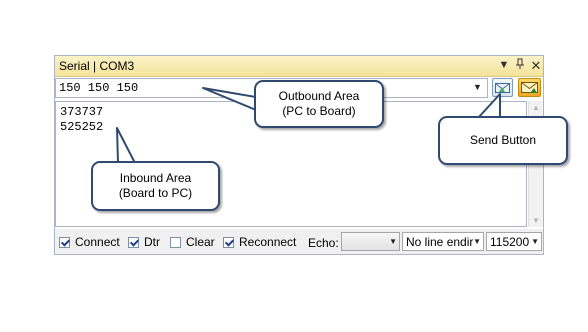  Describe the element at coordinates (319, 111) in the screenshot. I see `callout-text: (PC to Board)` at that location.